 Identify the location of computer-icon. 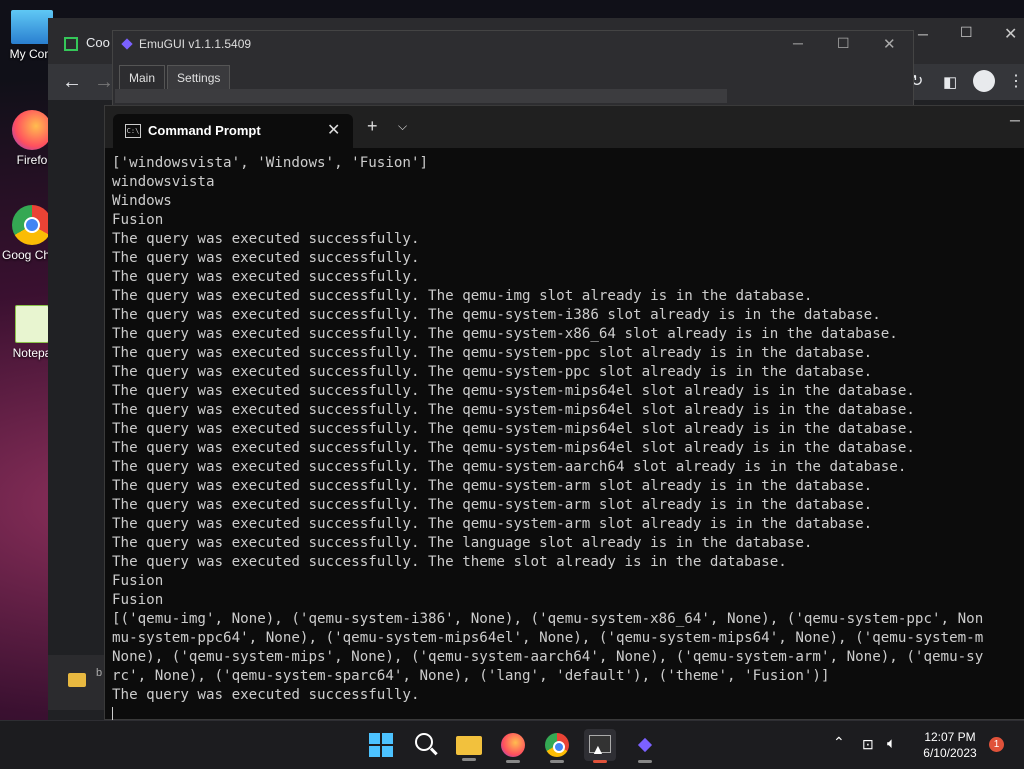
(32, 27).